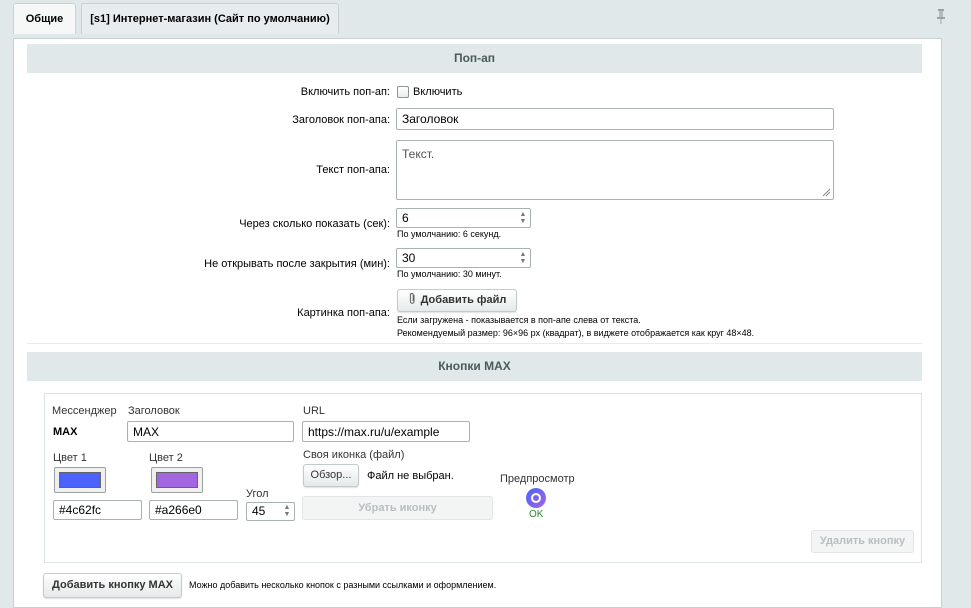 The height and width of the screenshot is (608, 971). Describe the element at coordinates (193, 510) in the screenshot. I see `color2-input: #a266e0` at that location.